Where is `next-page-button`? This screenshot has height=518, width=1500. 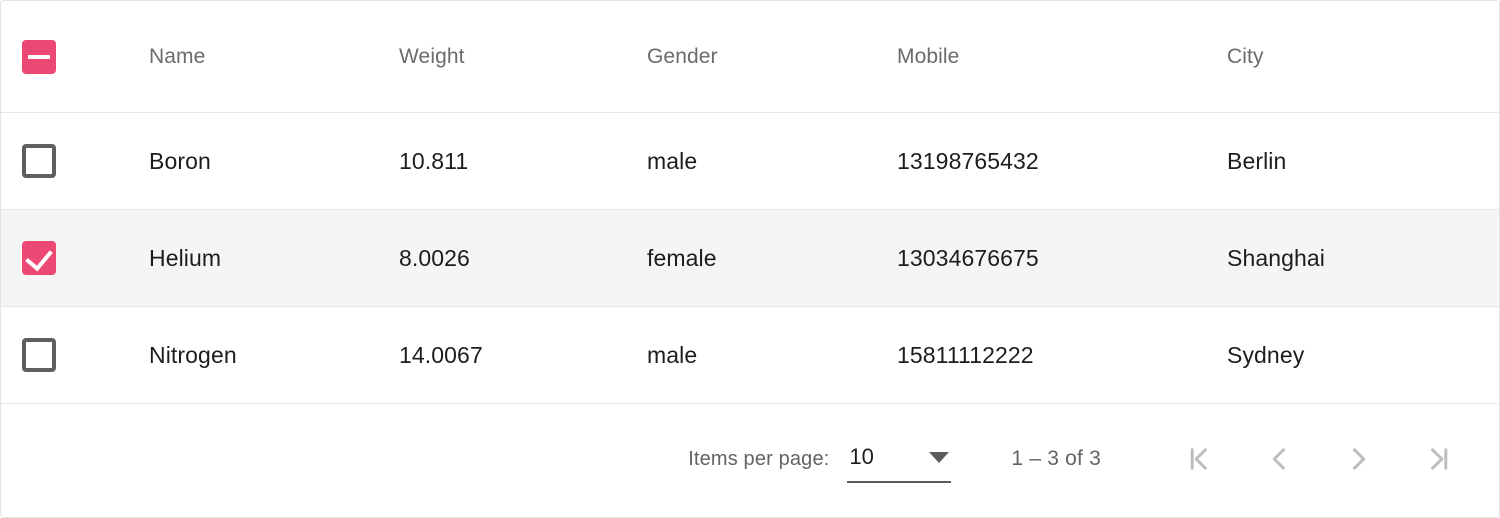
next-page-button is located at coordinates (1359, 459).